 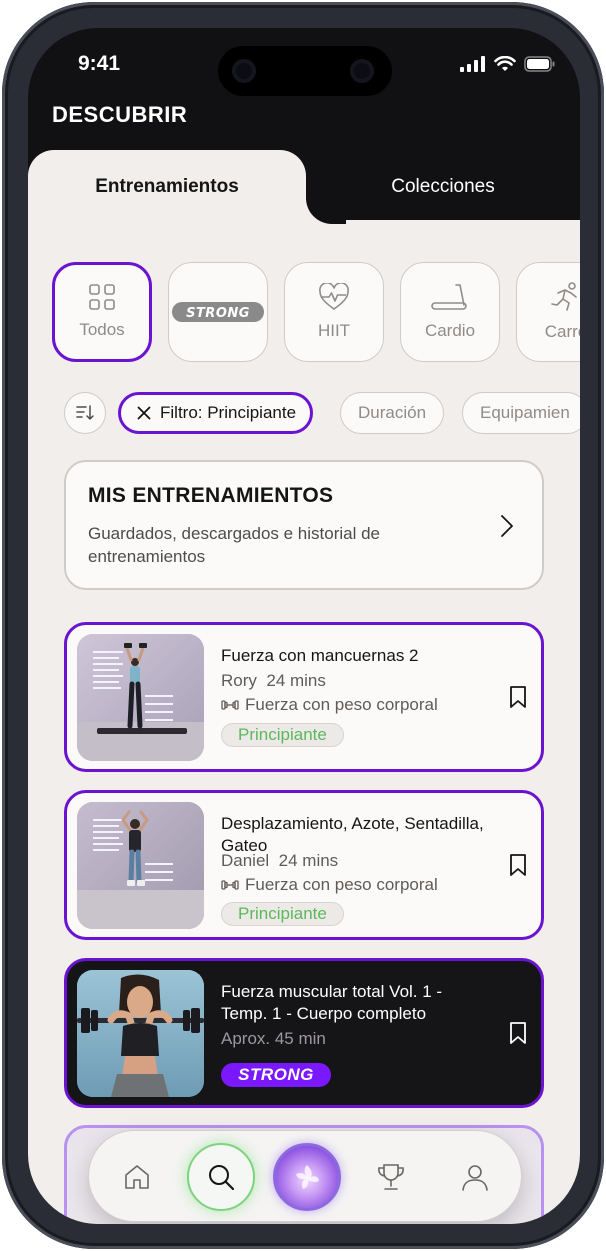 I want to click on tab-label: Entrenamientos, so click(x=167, y=186).